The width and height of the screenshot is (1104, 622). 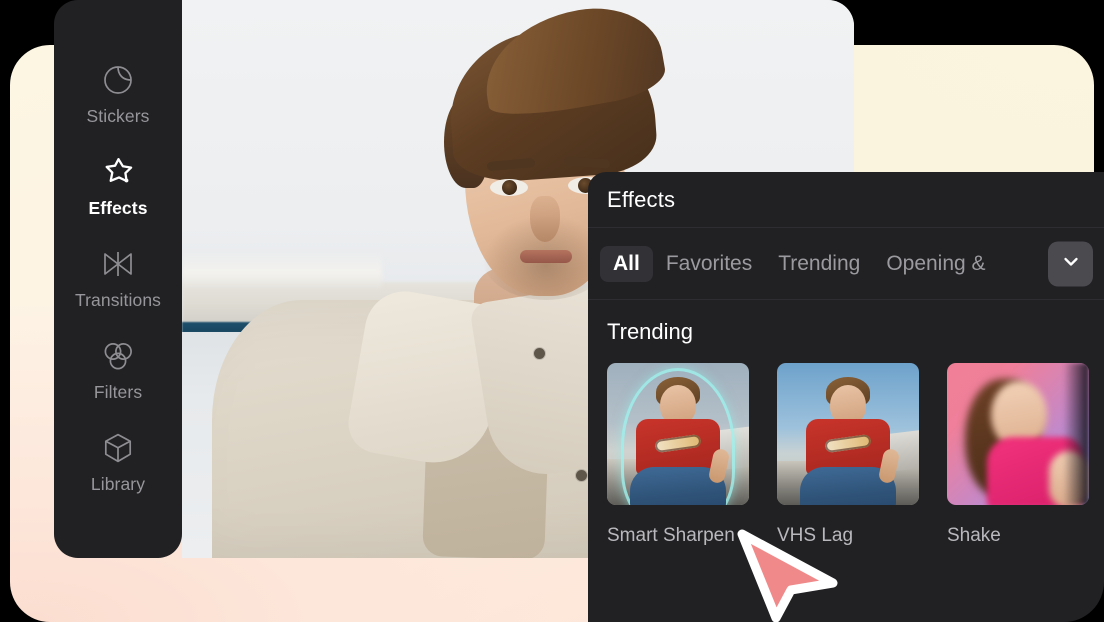 I want to click on subject-pupil-left, so click(x=509, y=187).